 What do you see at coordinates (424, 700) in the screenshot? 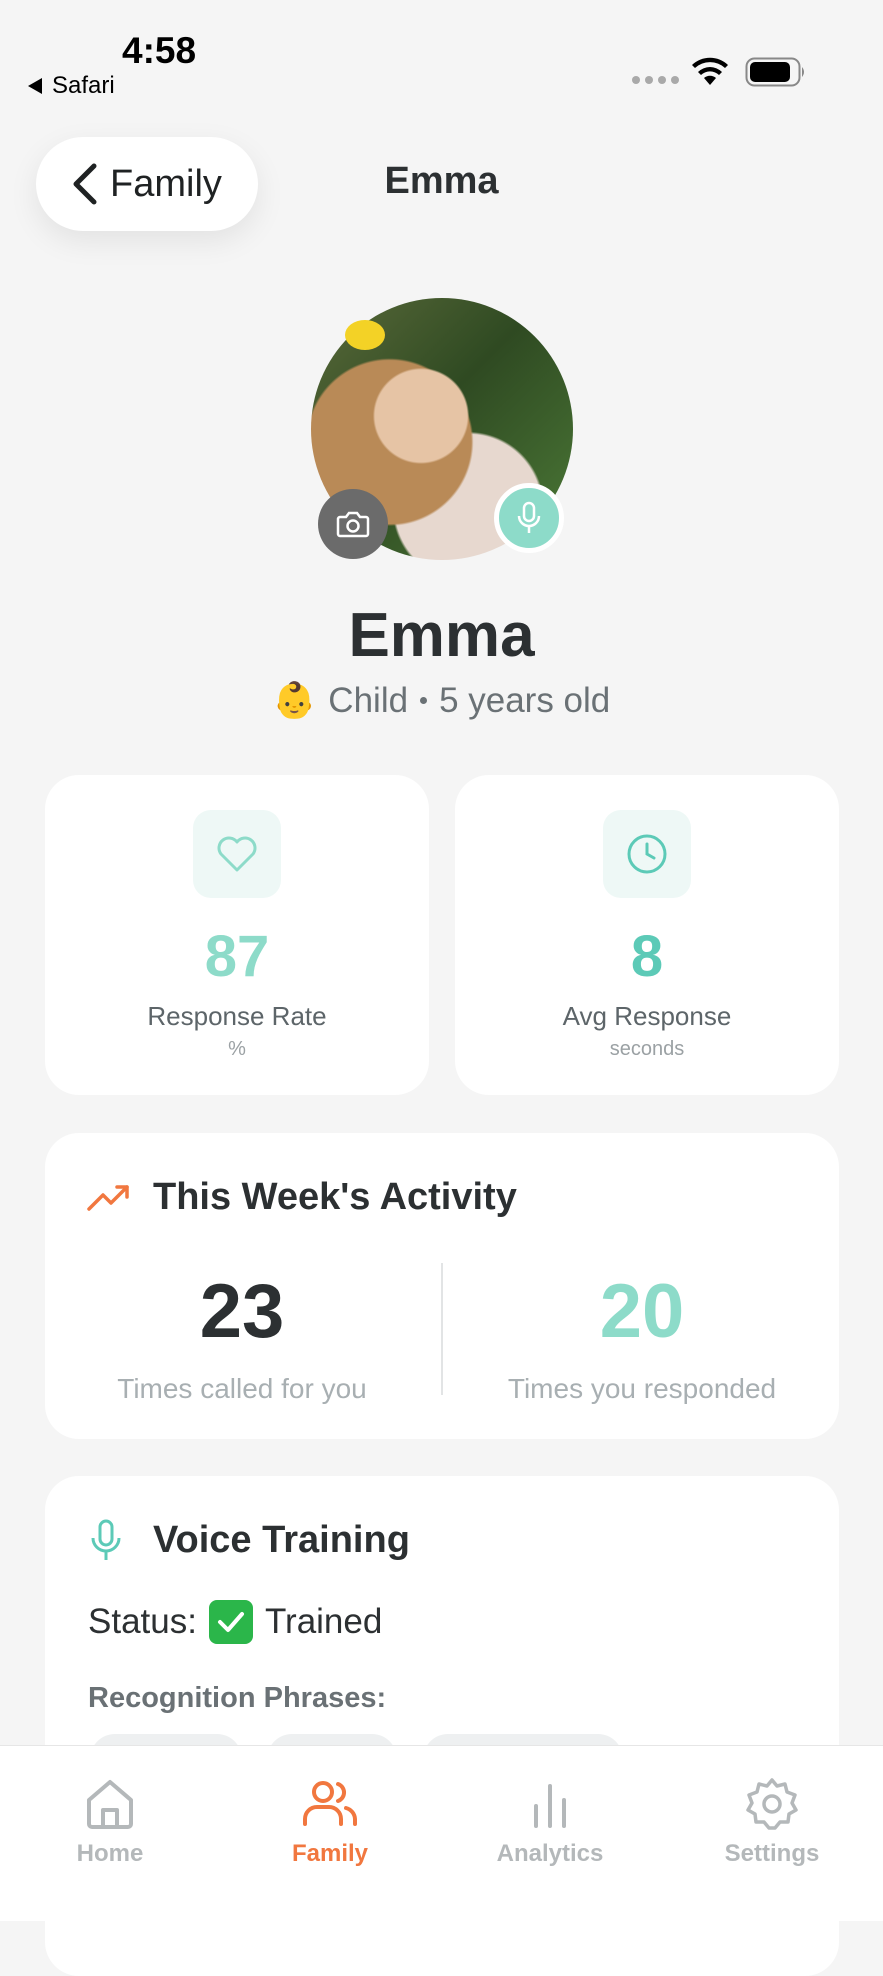
I see `separator-dot` at bounding box center [424, 700].